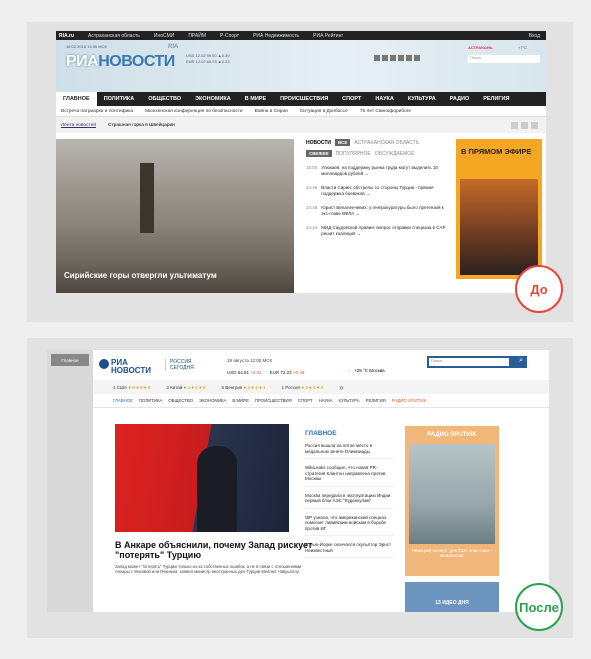 This screenshot has width=591, height=659. I want to click on tape-label: Лента новостей, so click(78, 125).